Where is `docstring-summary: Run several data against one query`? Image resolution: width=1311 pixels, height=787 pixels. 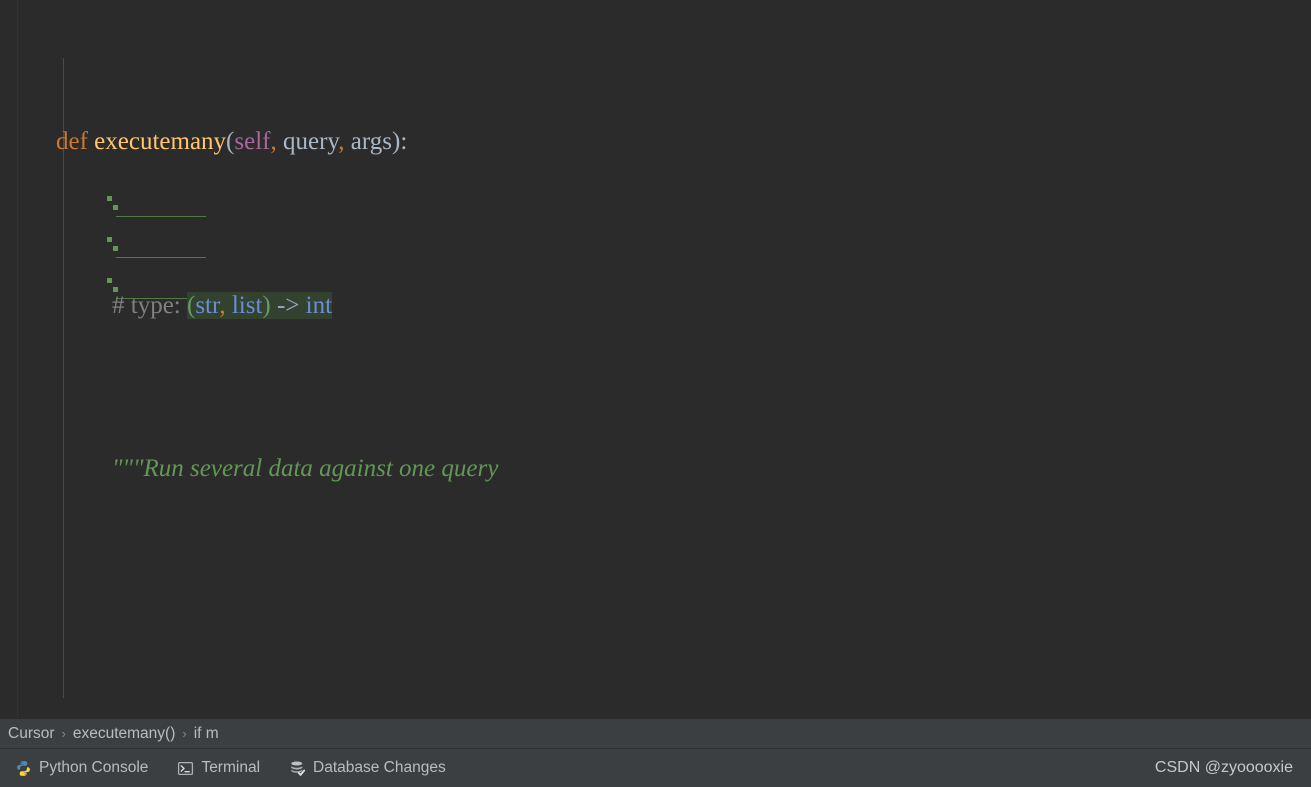 docstring-summary: Run several data against one query is located at coordinates (321, 468).